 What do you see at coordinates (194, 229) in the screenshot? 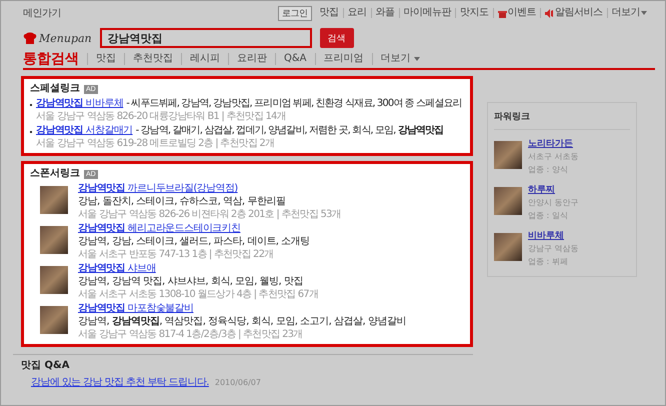
I see `restaurant-link: 강남역맛집 헤리고라운드스테이크키친` at bounding box center [194, 229].